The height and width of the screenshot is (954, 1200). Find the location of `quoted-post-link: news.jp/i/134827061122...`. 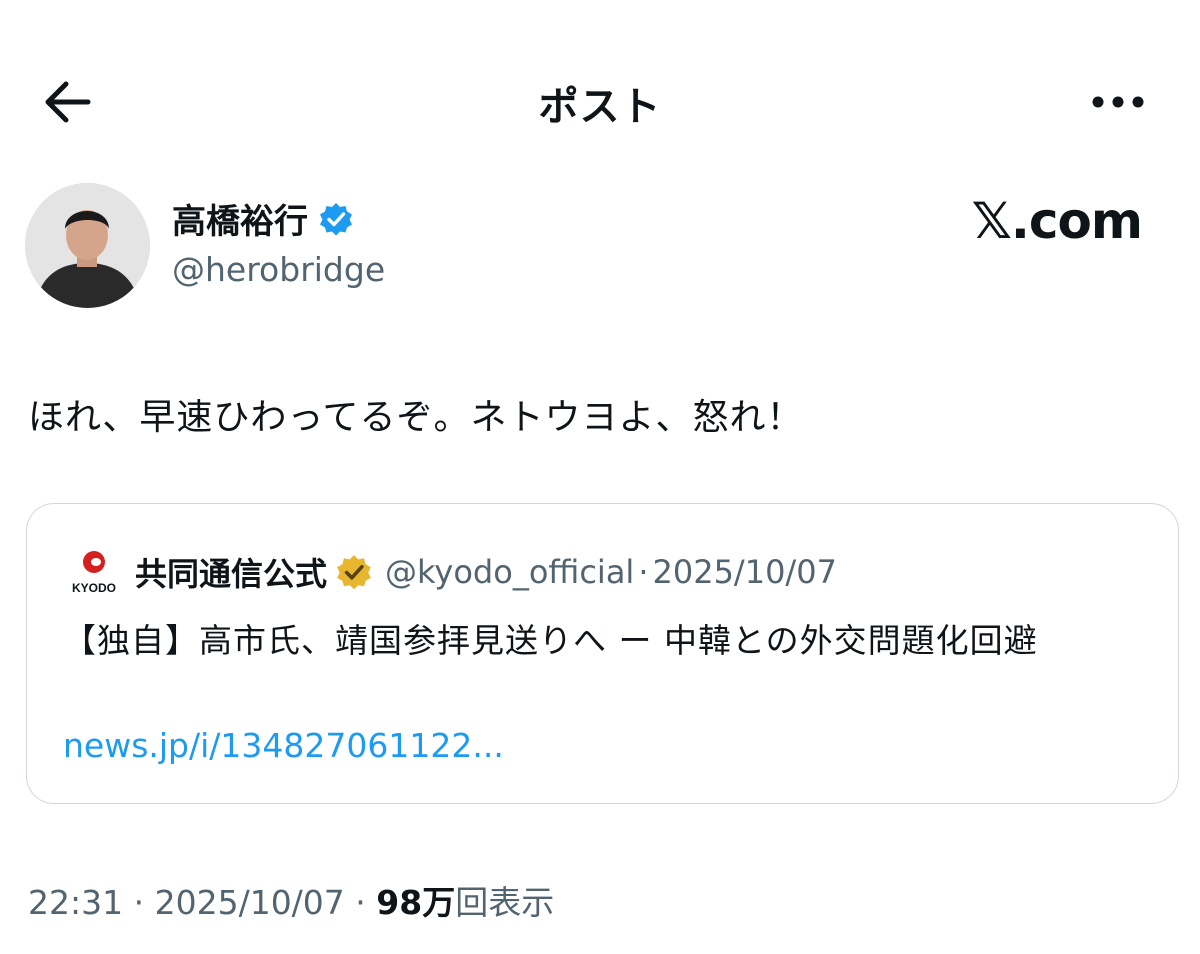

quoted-post-link: news.jp/i/134827061122... is located at coordinates (283, 745).